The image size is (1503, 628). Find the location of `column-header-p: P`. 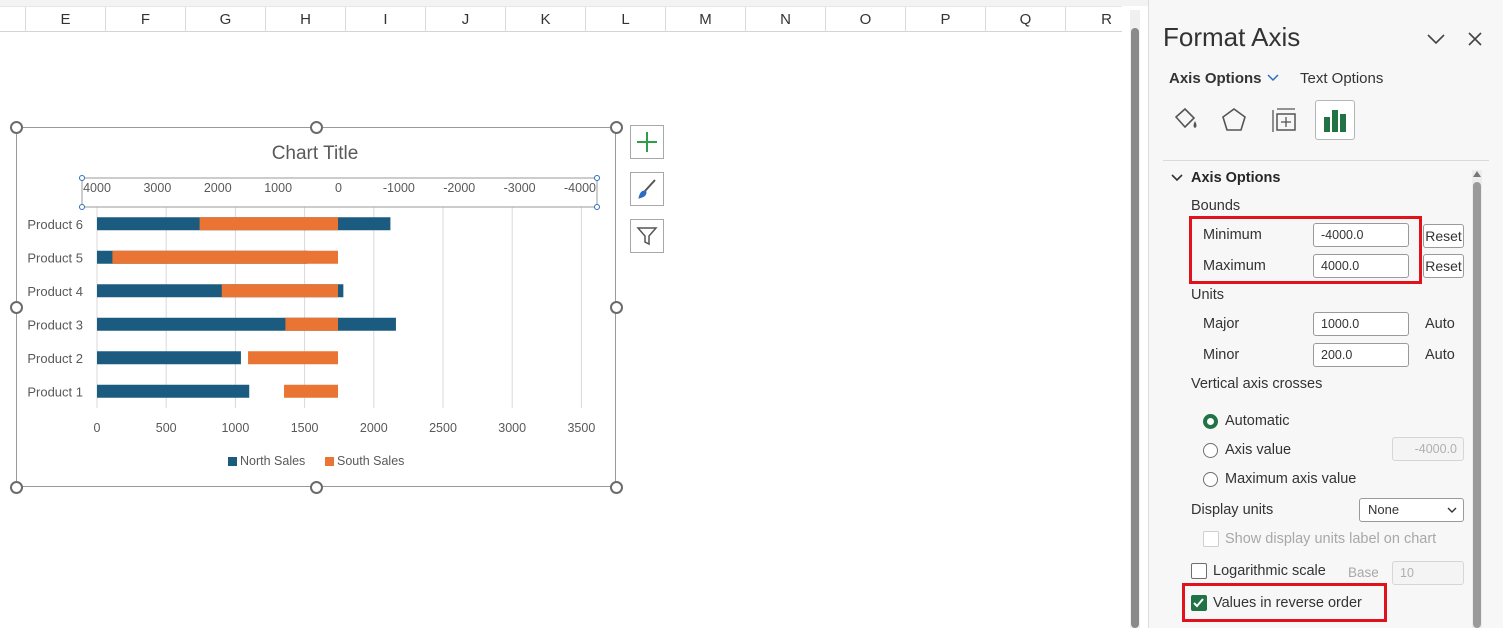

column-header-p: P is located at coordinates (946, 19).